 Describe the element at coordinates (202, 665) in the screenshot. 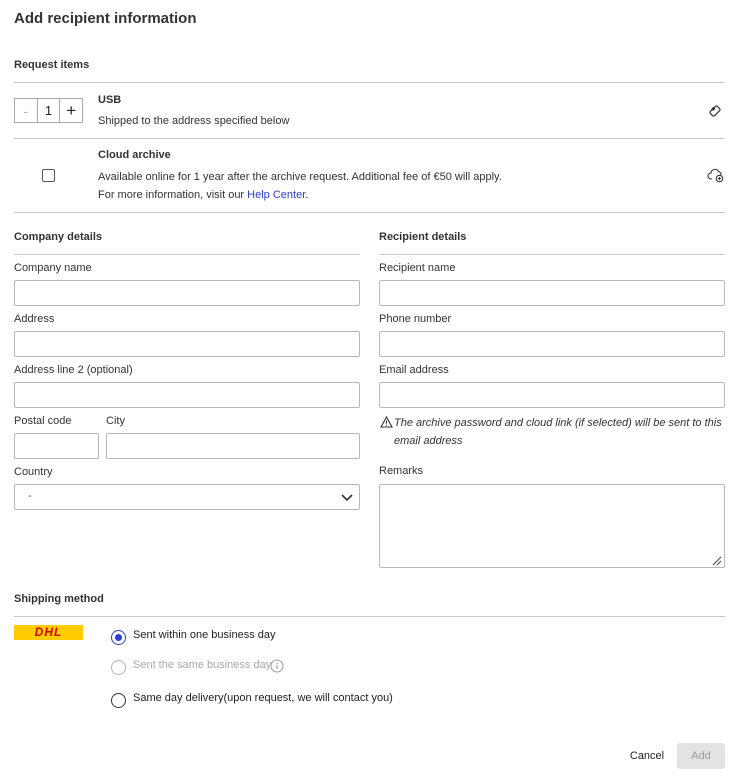

I see `shipping-option-same-day-label: Sent the same business day` at that location.